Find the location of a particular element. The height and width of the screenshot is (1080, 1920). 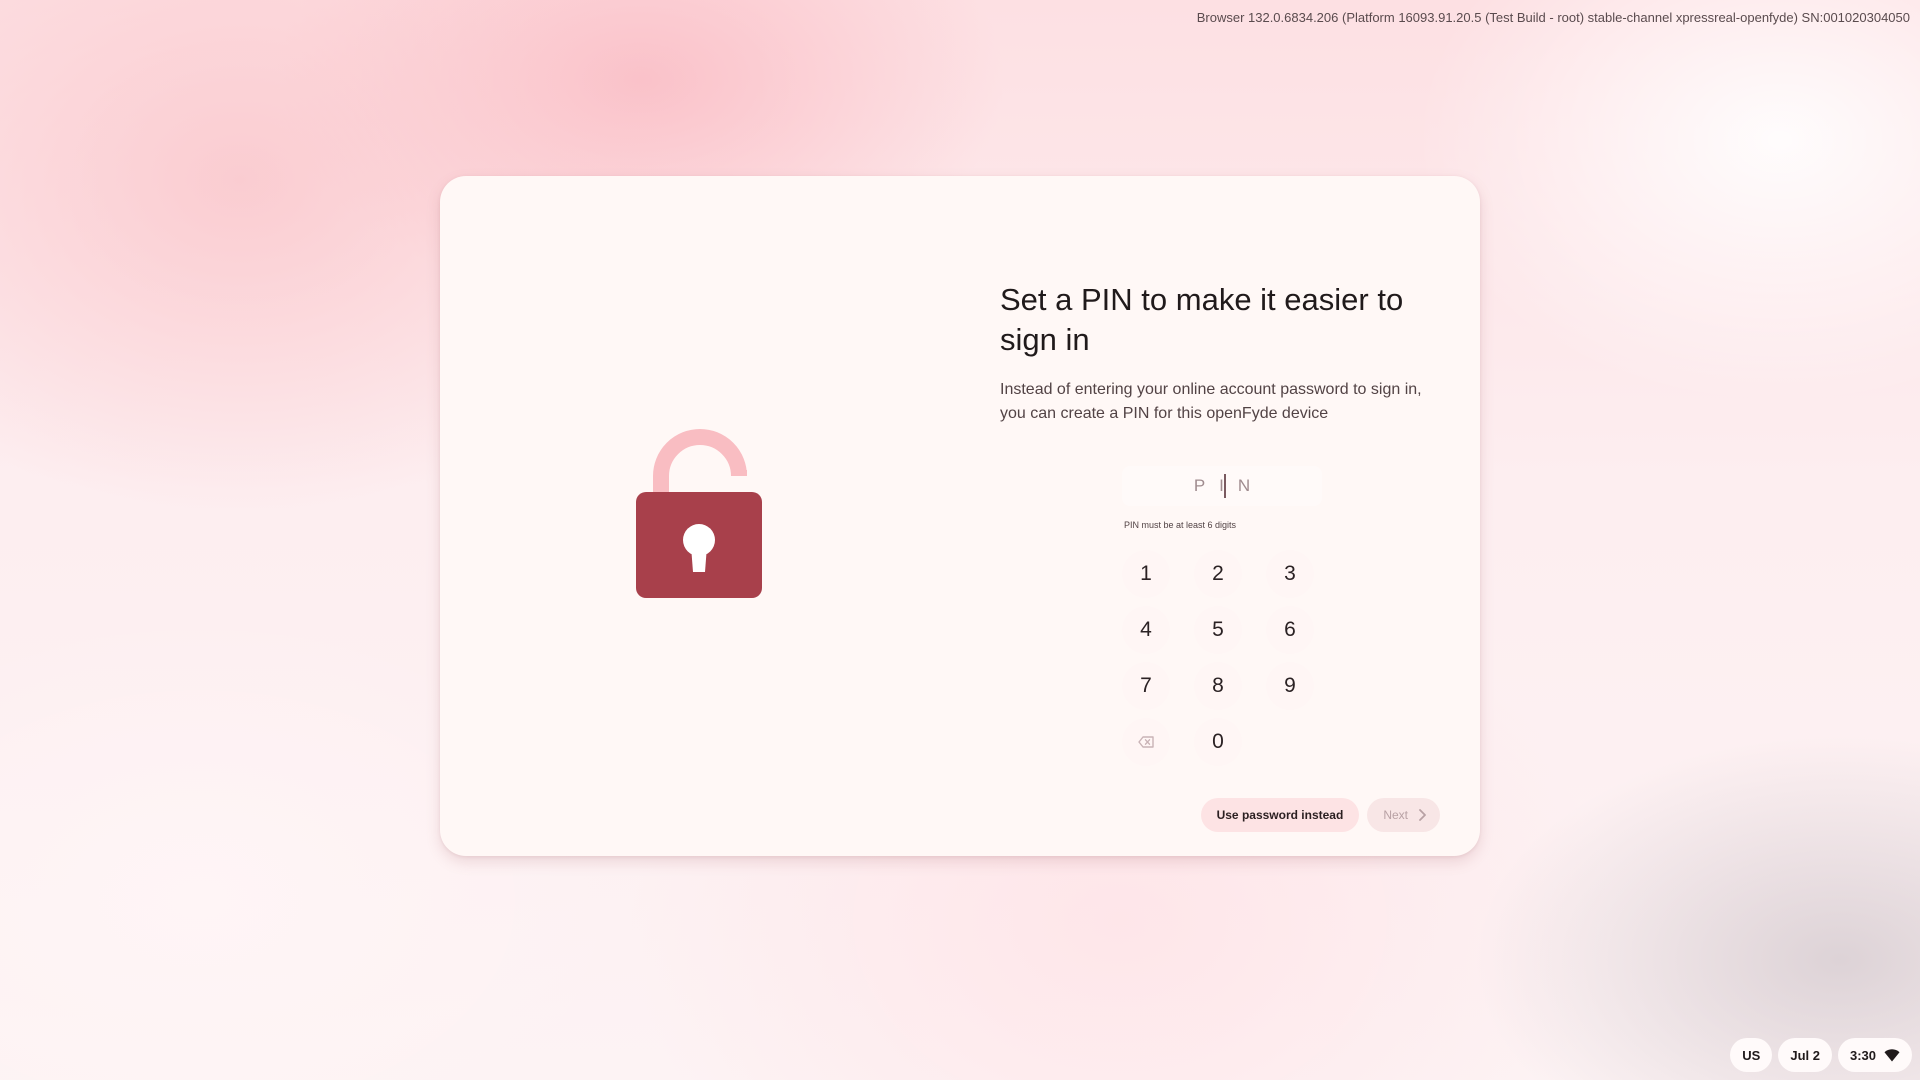

pin-entry-area: PIN PIN must be at least 6 digits is located at coordinates (1232, 498).